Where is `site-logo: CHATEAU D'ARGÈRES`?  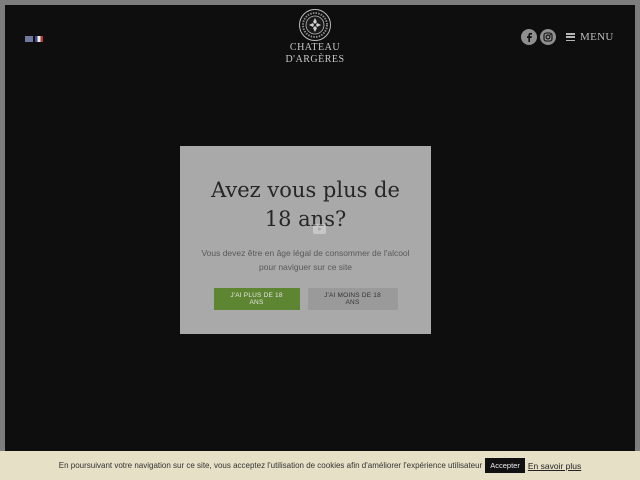
site-logo: CHATEAU D'ARGÈRES is located at coordinates (315, 37).